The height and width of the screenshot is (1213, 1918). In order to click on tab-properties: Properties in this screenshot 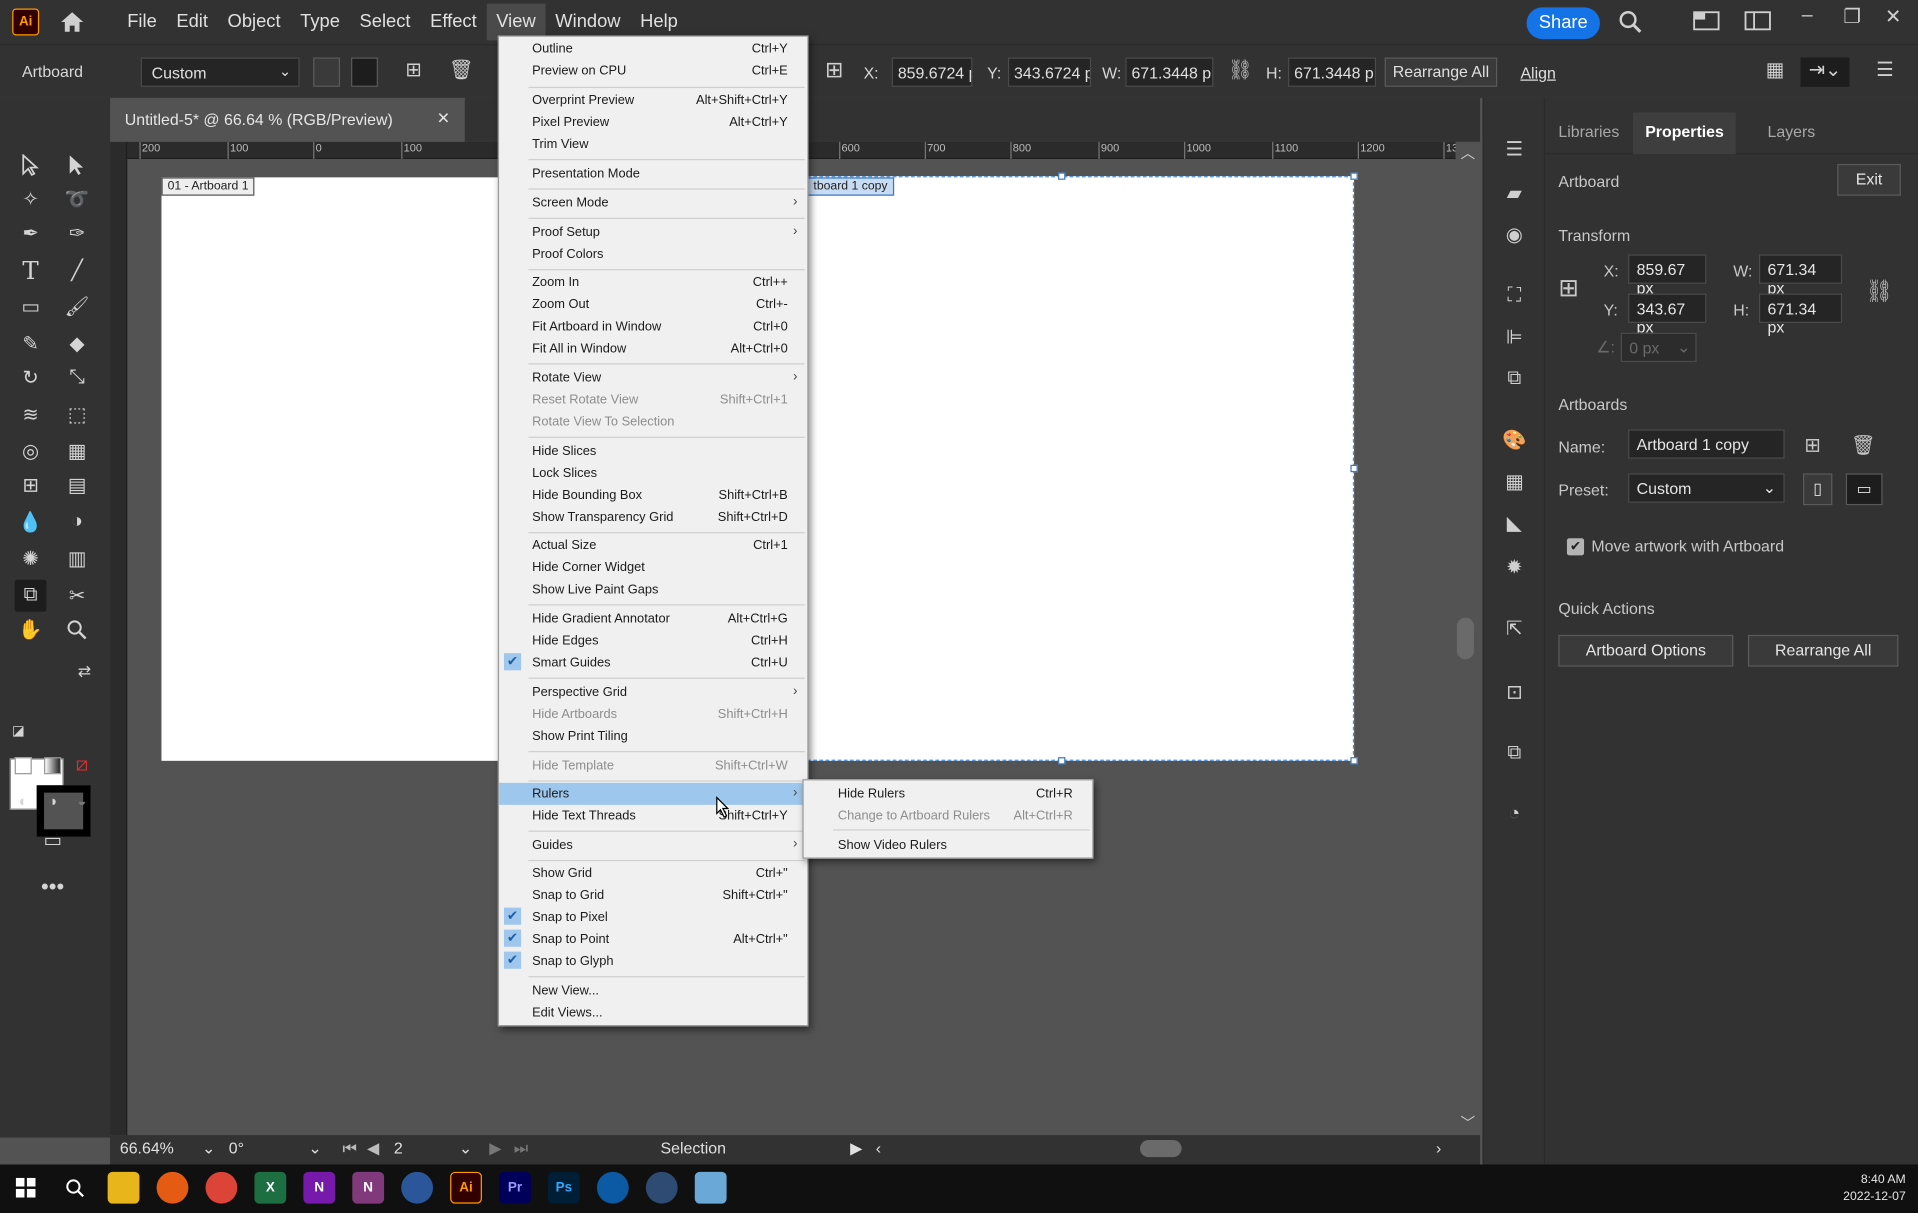, I will do `click(1684, 133)`.